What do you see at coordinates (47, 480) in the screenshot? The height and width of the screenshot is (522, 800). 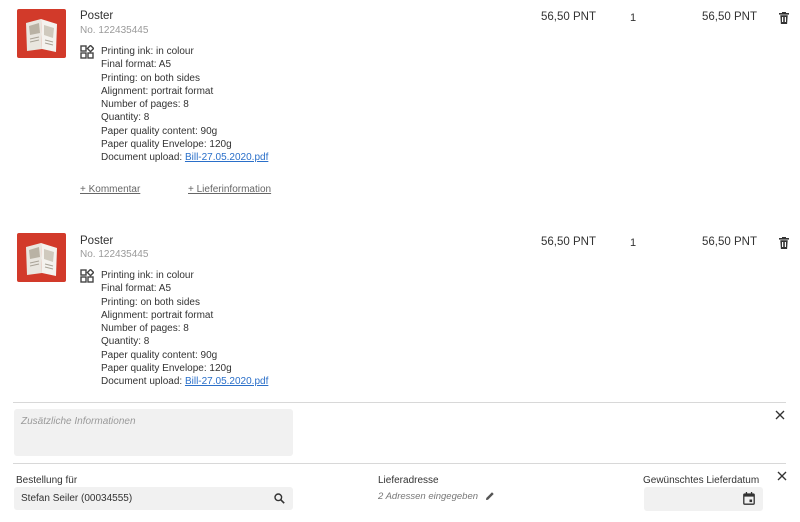 I see `order-for-label: Bestellung für` at bounding box center [47, 480].